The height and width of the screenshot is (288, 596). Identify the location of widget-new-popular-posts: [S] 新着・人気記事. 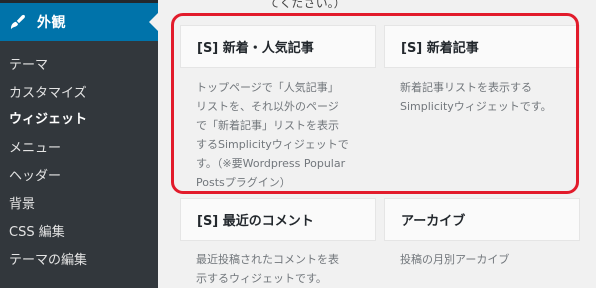
(278, 46).